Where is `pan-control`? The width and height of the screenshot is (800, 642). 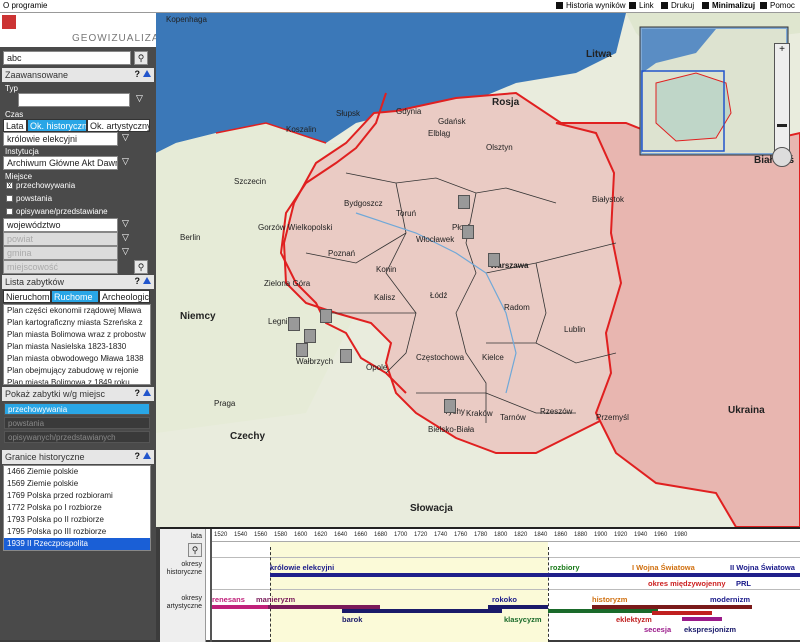
pan-control is located at coordinates (782, 157).